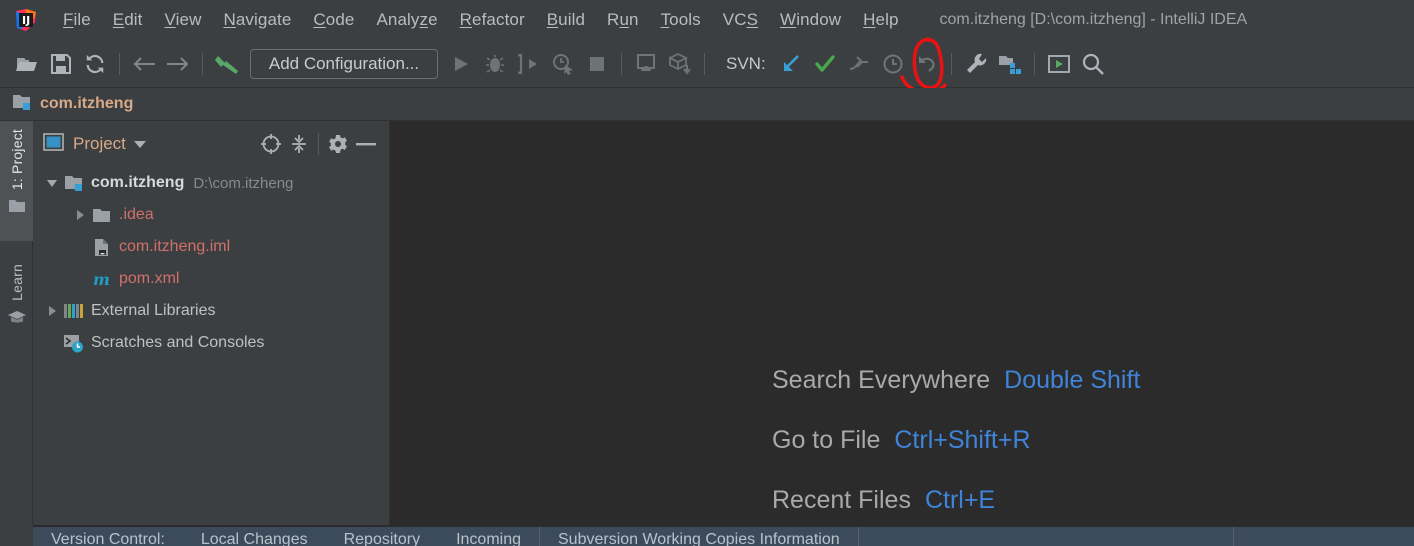 The height and width of the screenshot is (546, 1414). I want to click on svg-text: m, so click(101, 279).